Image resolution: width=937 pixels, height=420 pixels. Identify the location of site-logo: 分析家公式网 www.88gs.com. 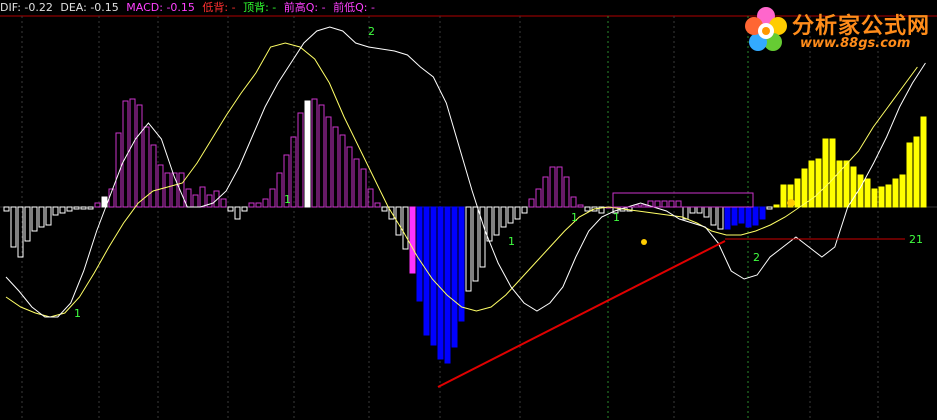
(837, 30).